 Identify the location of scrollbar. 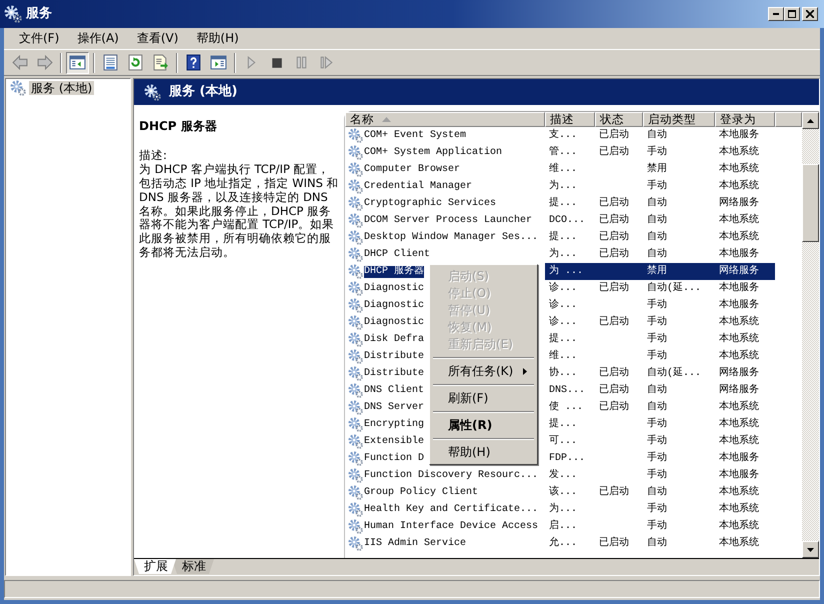
(810, 335).